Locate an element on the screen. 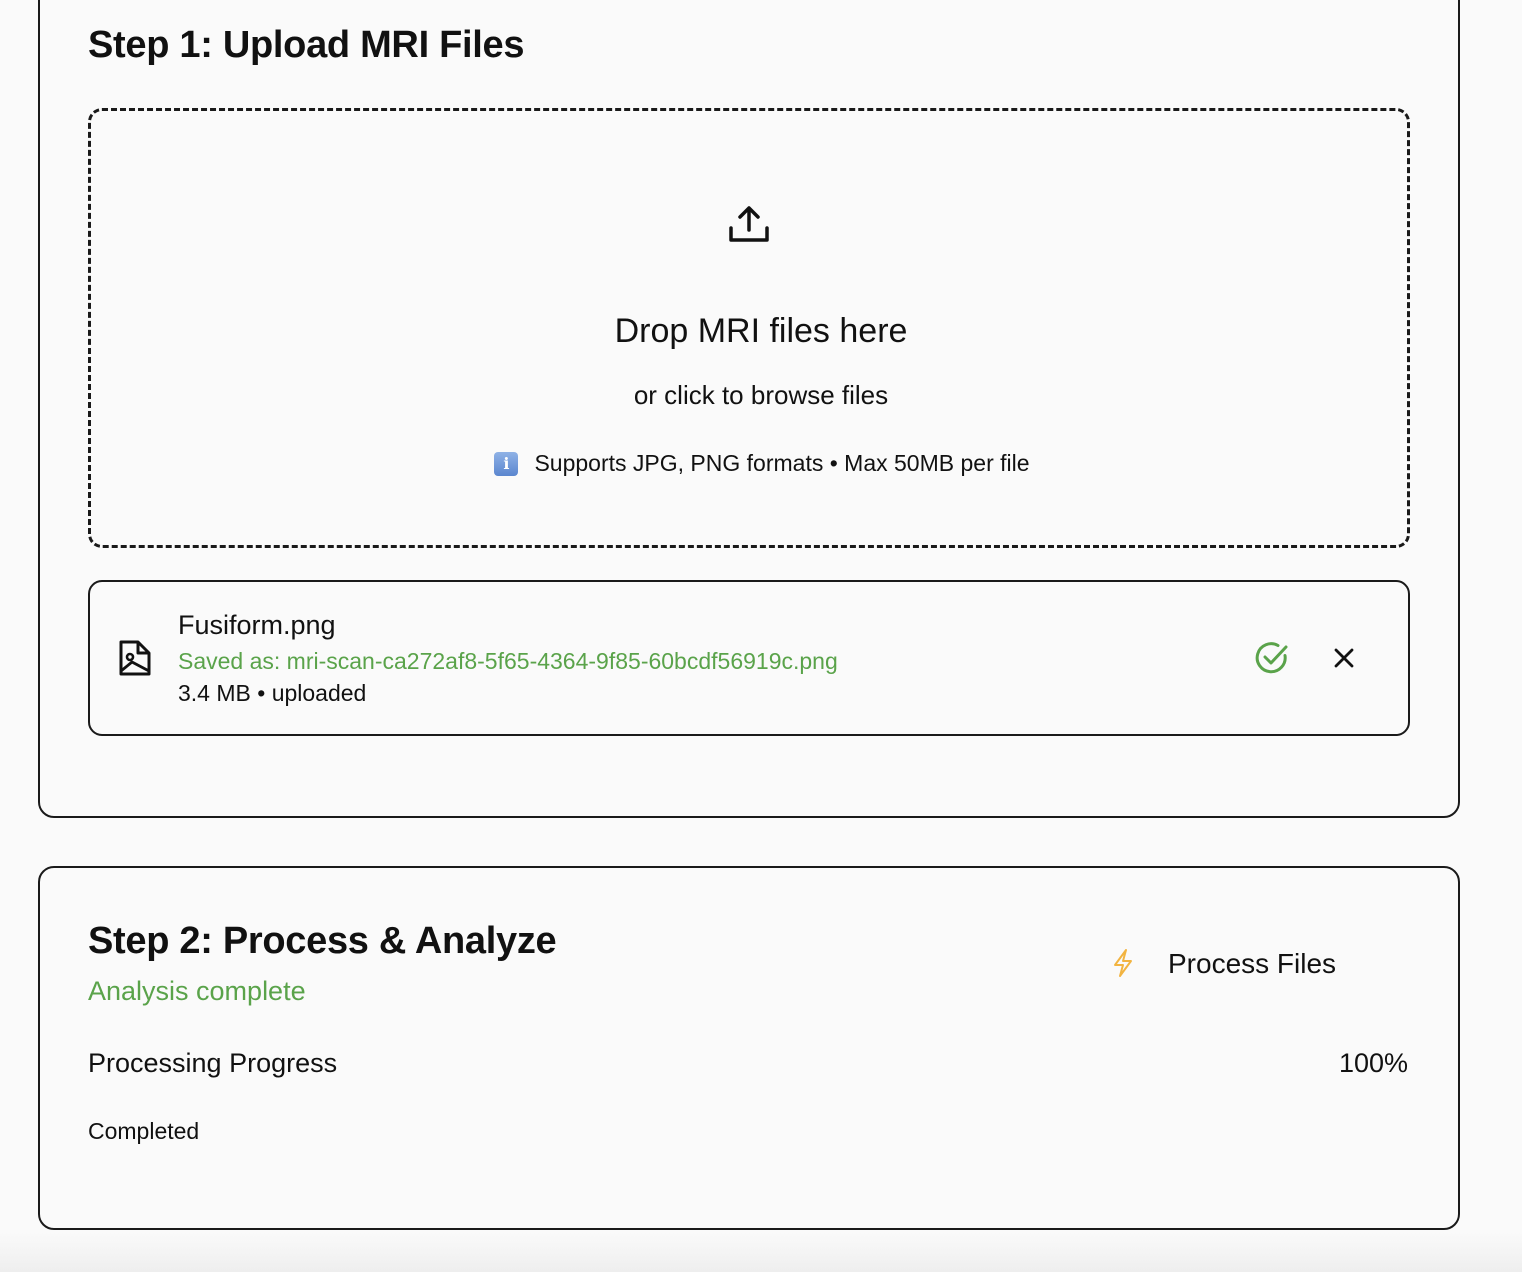  process-files-label: Process Files is located at coordinates (1252, 964).